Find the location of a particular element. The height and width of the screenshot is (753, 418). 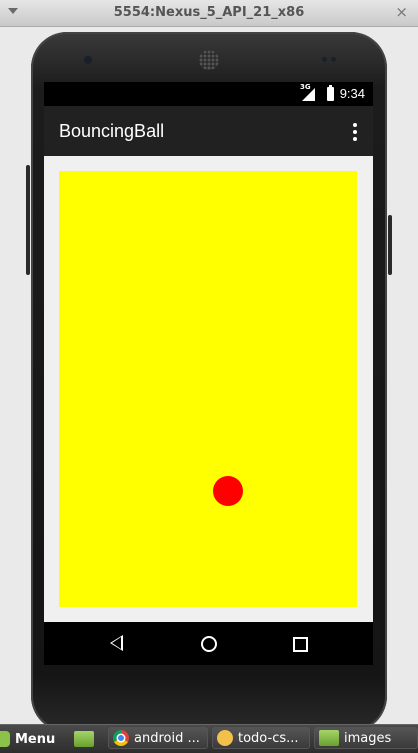

start-menu-label: Menu is located at coordinates (35, 739).